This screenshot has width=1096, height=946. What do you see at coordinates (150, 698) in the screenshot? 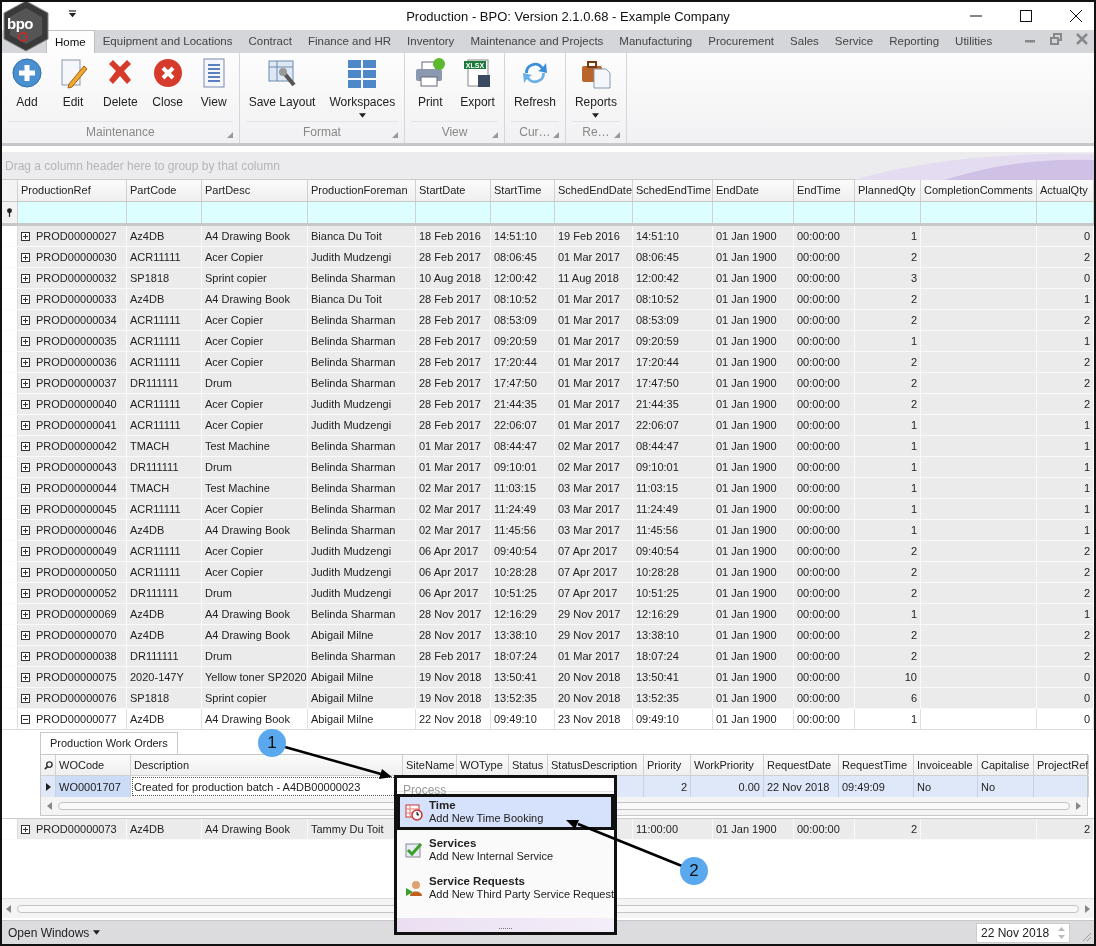
I see `table-cell-text: SP1818` at bounding box center [150, 698].